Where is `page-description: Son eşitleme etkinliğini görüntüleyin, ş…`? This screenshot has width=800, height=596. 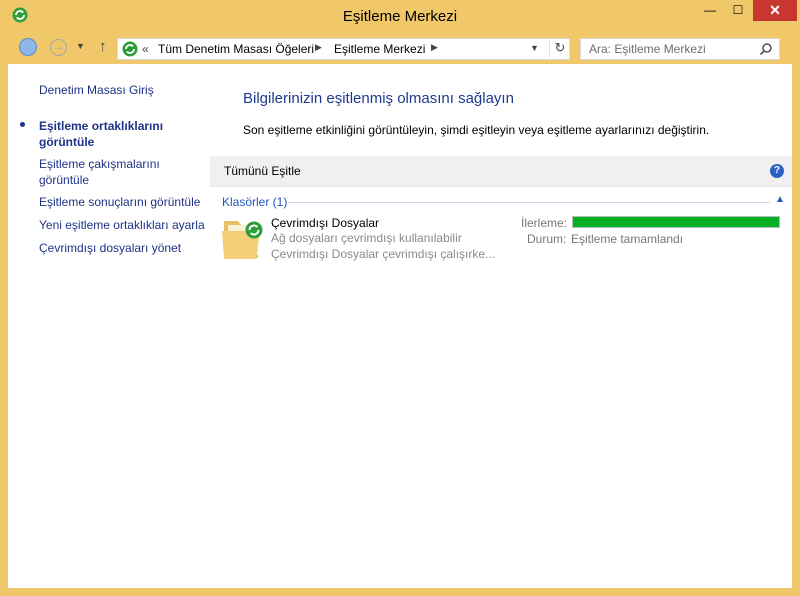 page-description: Son eşitleme etkinliğini görüntüleyin, ş… is located at coordinates (476, 130).